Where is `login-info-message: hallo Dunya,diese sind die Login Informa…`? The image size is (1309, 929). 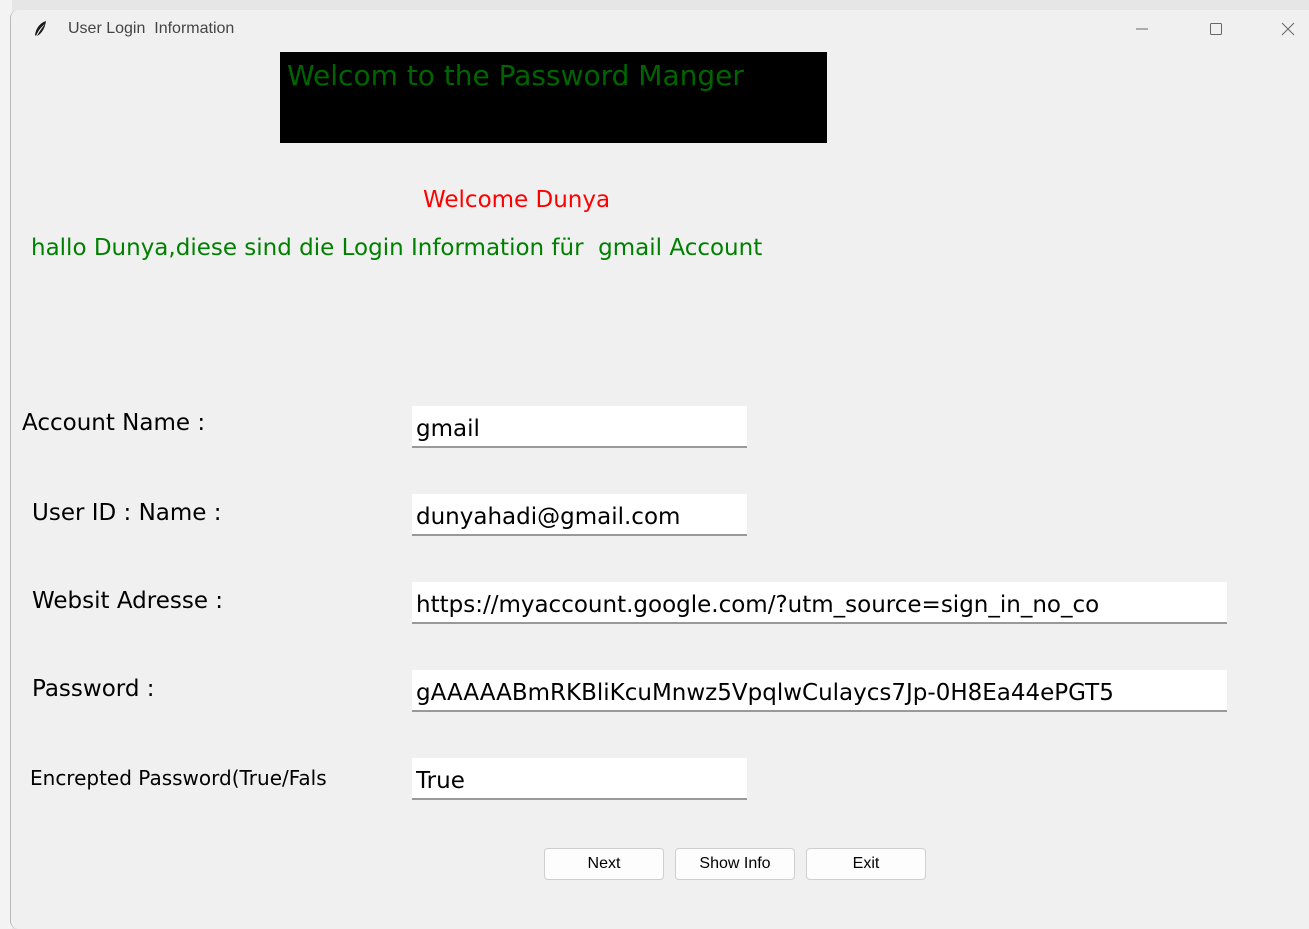
login-info-message: hallo Dunya,diese sind die Login Informa… is located at coordinates (397, 248).